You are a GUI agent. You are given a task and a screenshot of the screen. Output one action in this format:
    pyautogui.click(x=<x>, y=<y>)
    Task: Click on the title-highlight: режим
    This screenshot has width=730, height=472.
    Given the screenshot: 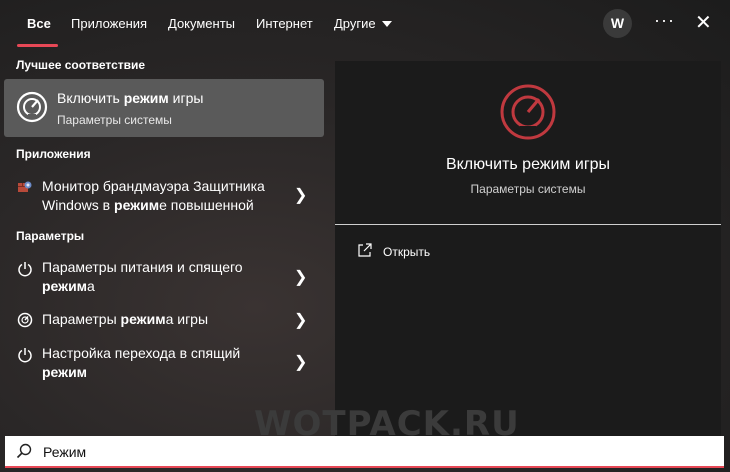 What is the action you would take?
    pyautogui.click(x=146, y=98)
    